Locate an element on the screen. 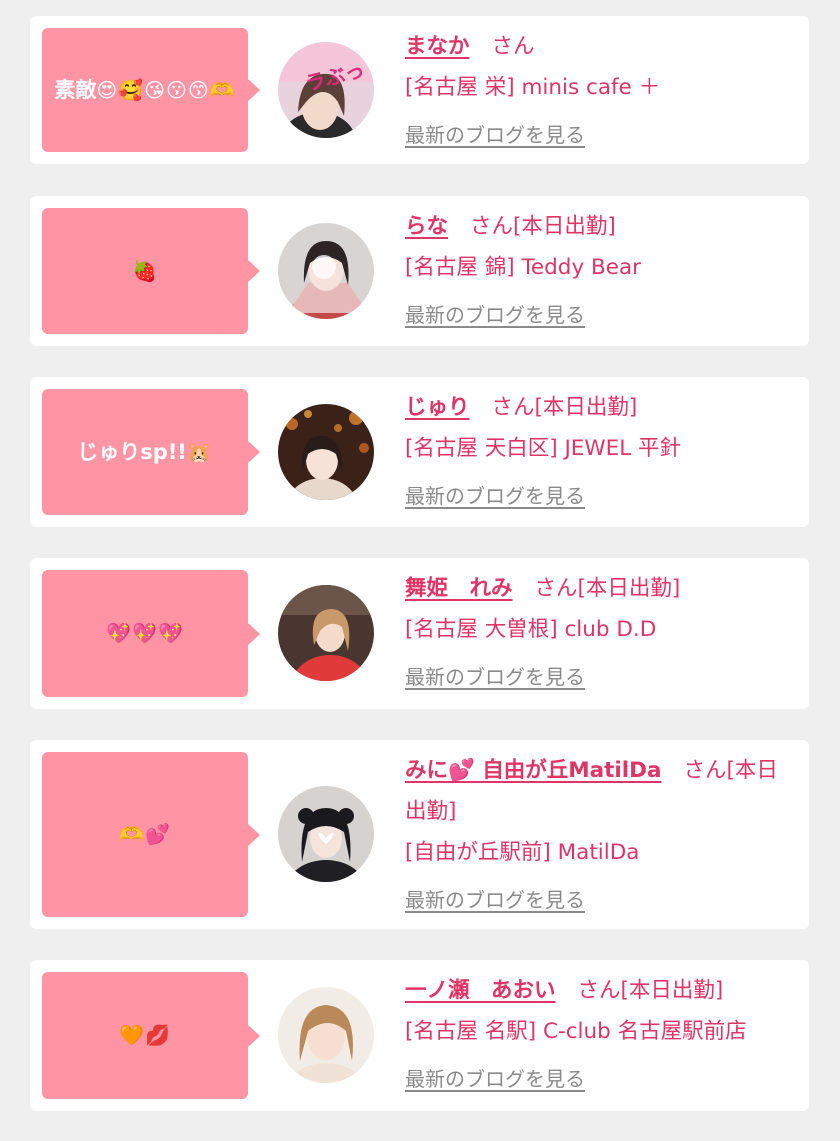 This screenshot has width=840, height=1141. name-link: らな is located at coordinates (426, 226).